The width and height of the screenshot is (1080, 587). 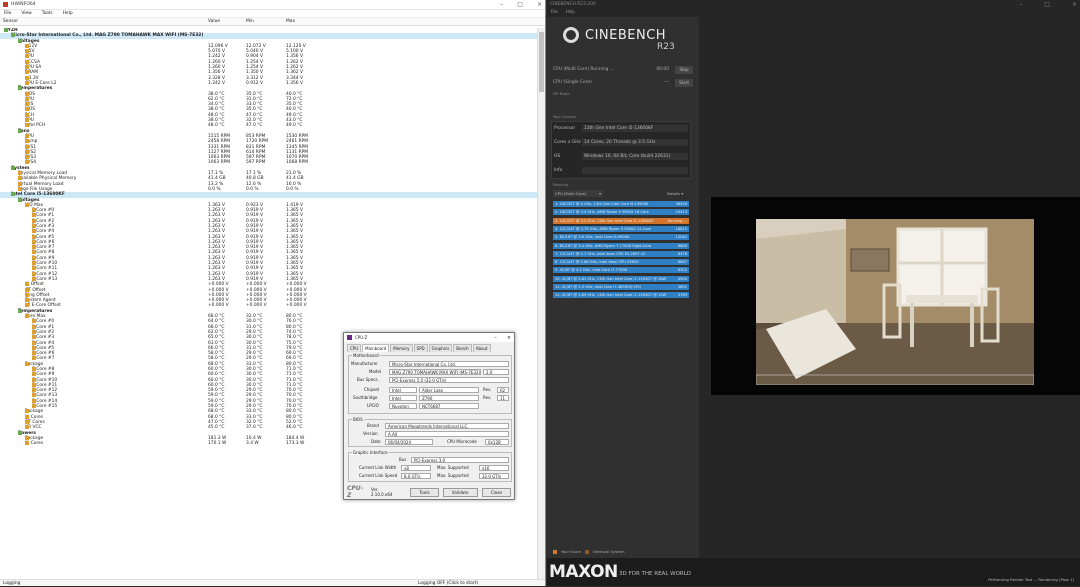 I want to click on cinebench-brand: CINEBENCH, so click(x=626, y=35).